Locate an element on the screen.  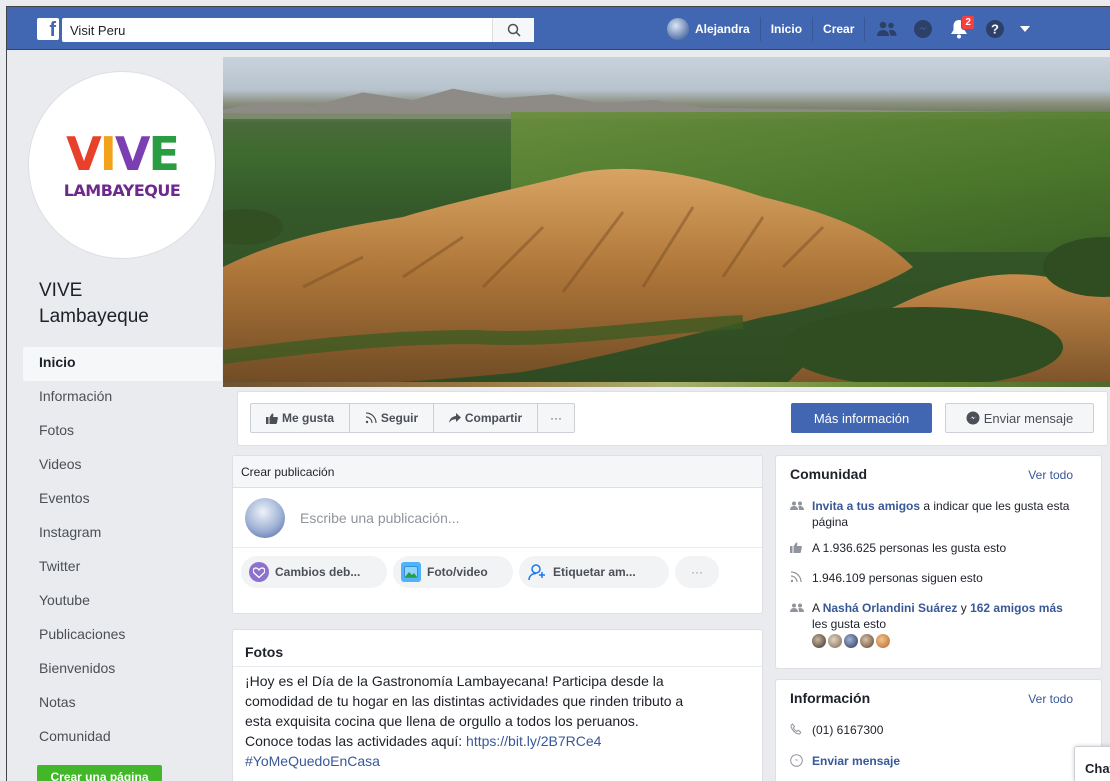
likes-row: A 1.936.625 personas les gusta esto is located at coordinates (938, 548).